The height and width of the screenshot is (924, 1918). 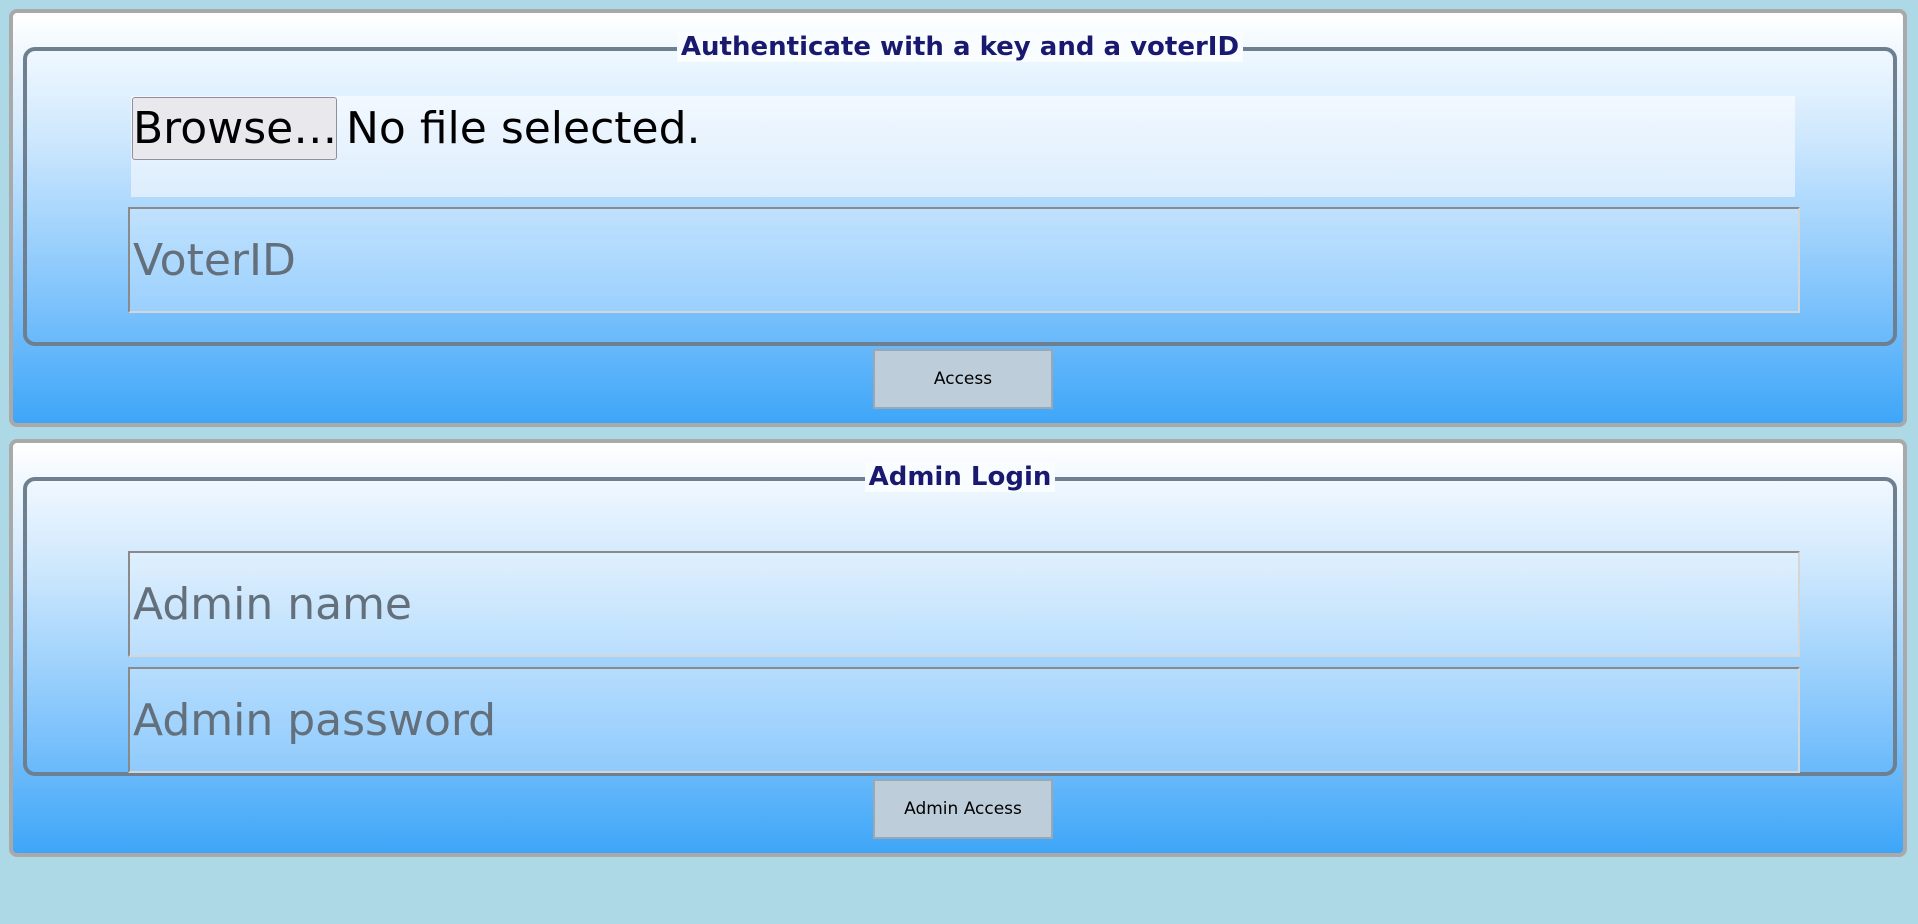 I want to click on voter-id-input, so click(x=964, y=260).